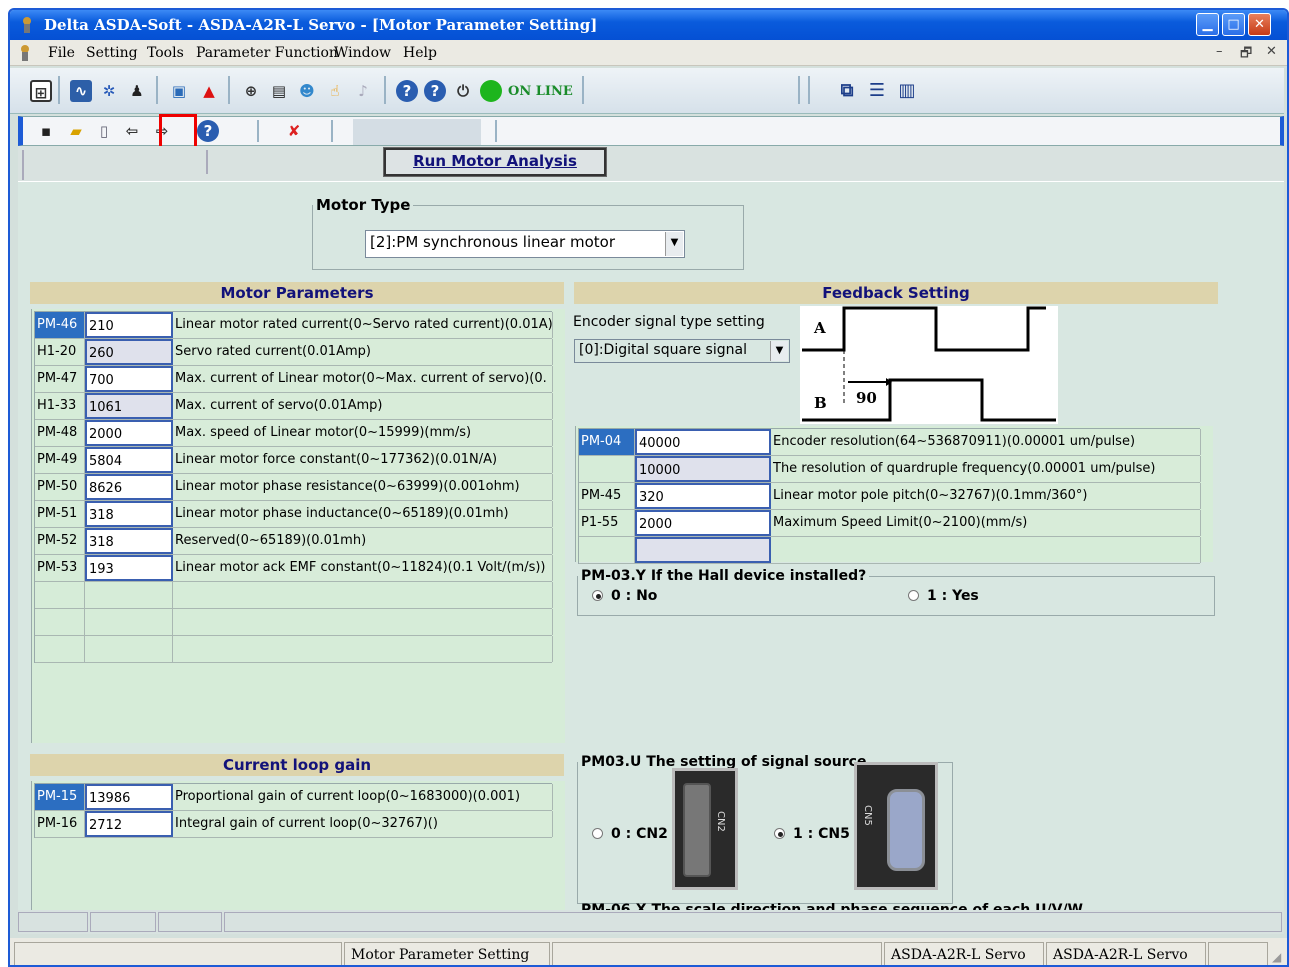 The height and width of the screenshot is (967, 1289). What do you see at coordinates (60, 325) in the screenshot?
I see `param-id: PM-46` at bounding box center [60, 325].